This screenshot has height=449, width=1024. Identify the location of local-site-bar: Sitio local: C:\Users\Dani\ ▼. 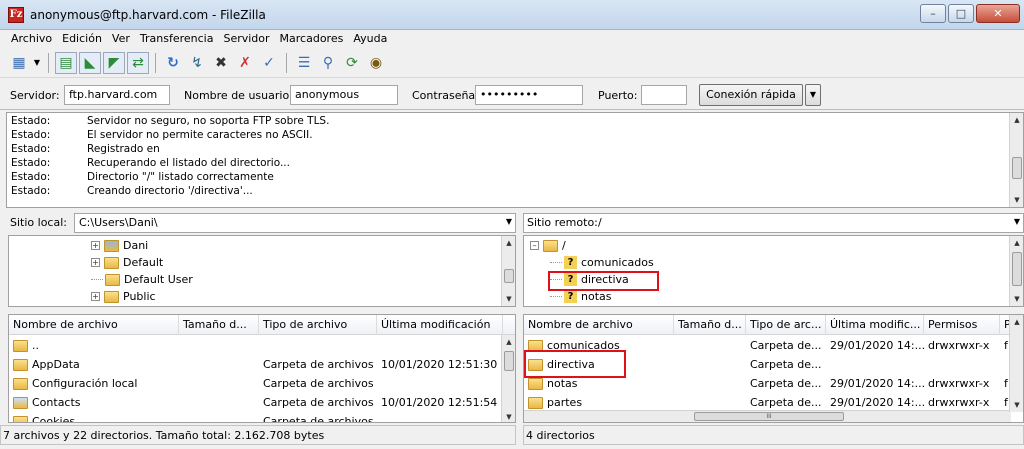
(262, 223).